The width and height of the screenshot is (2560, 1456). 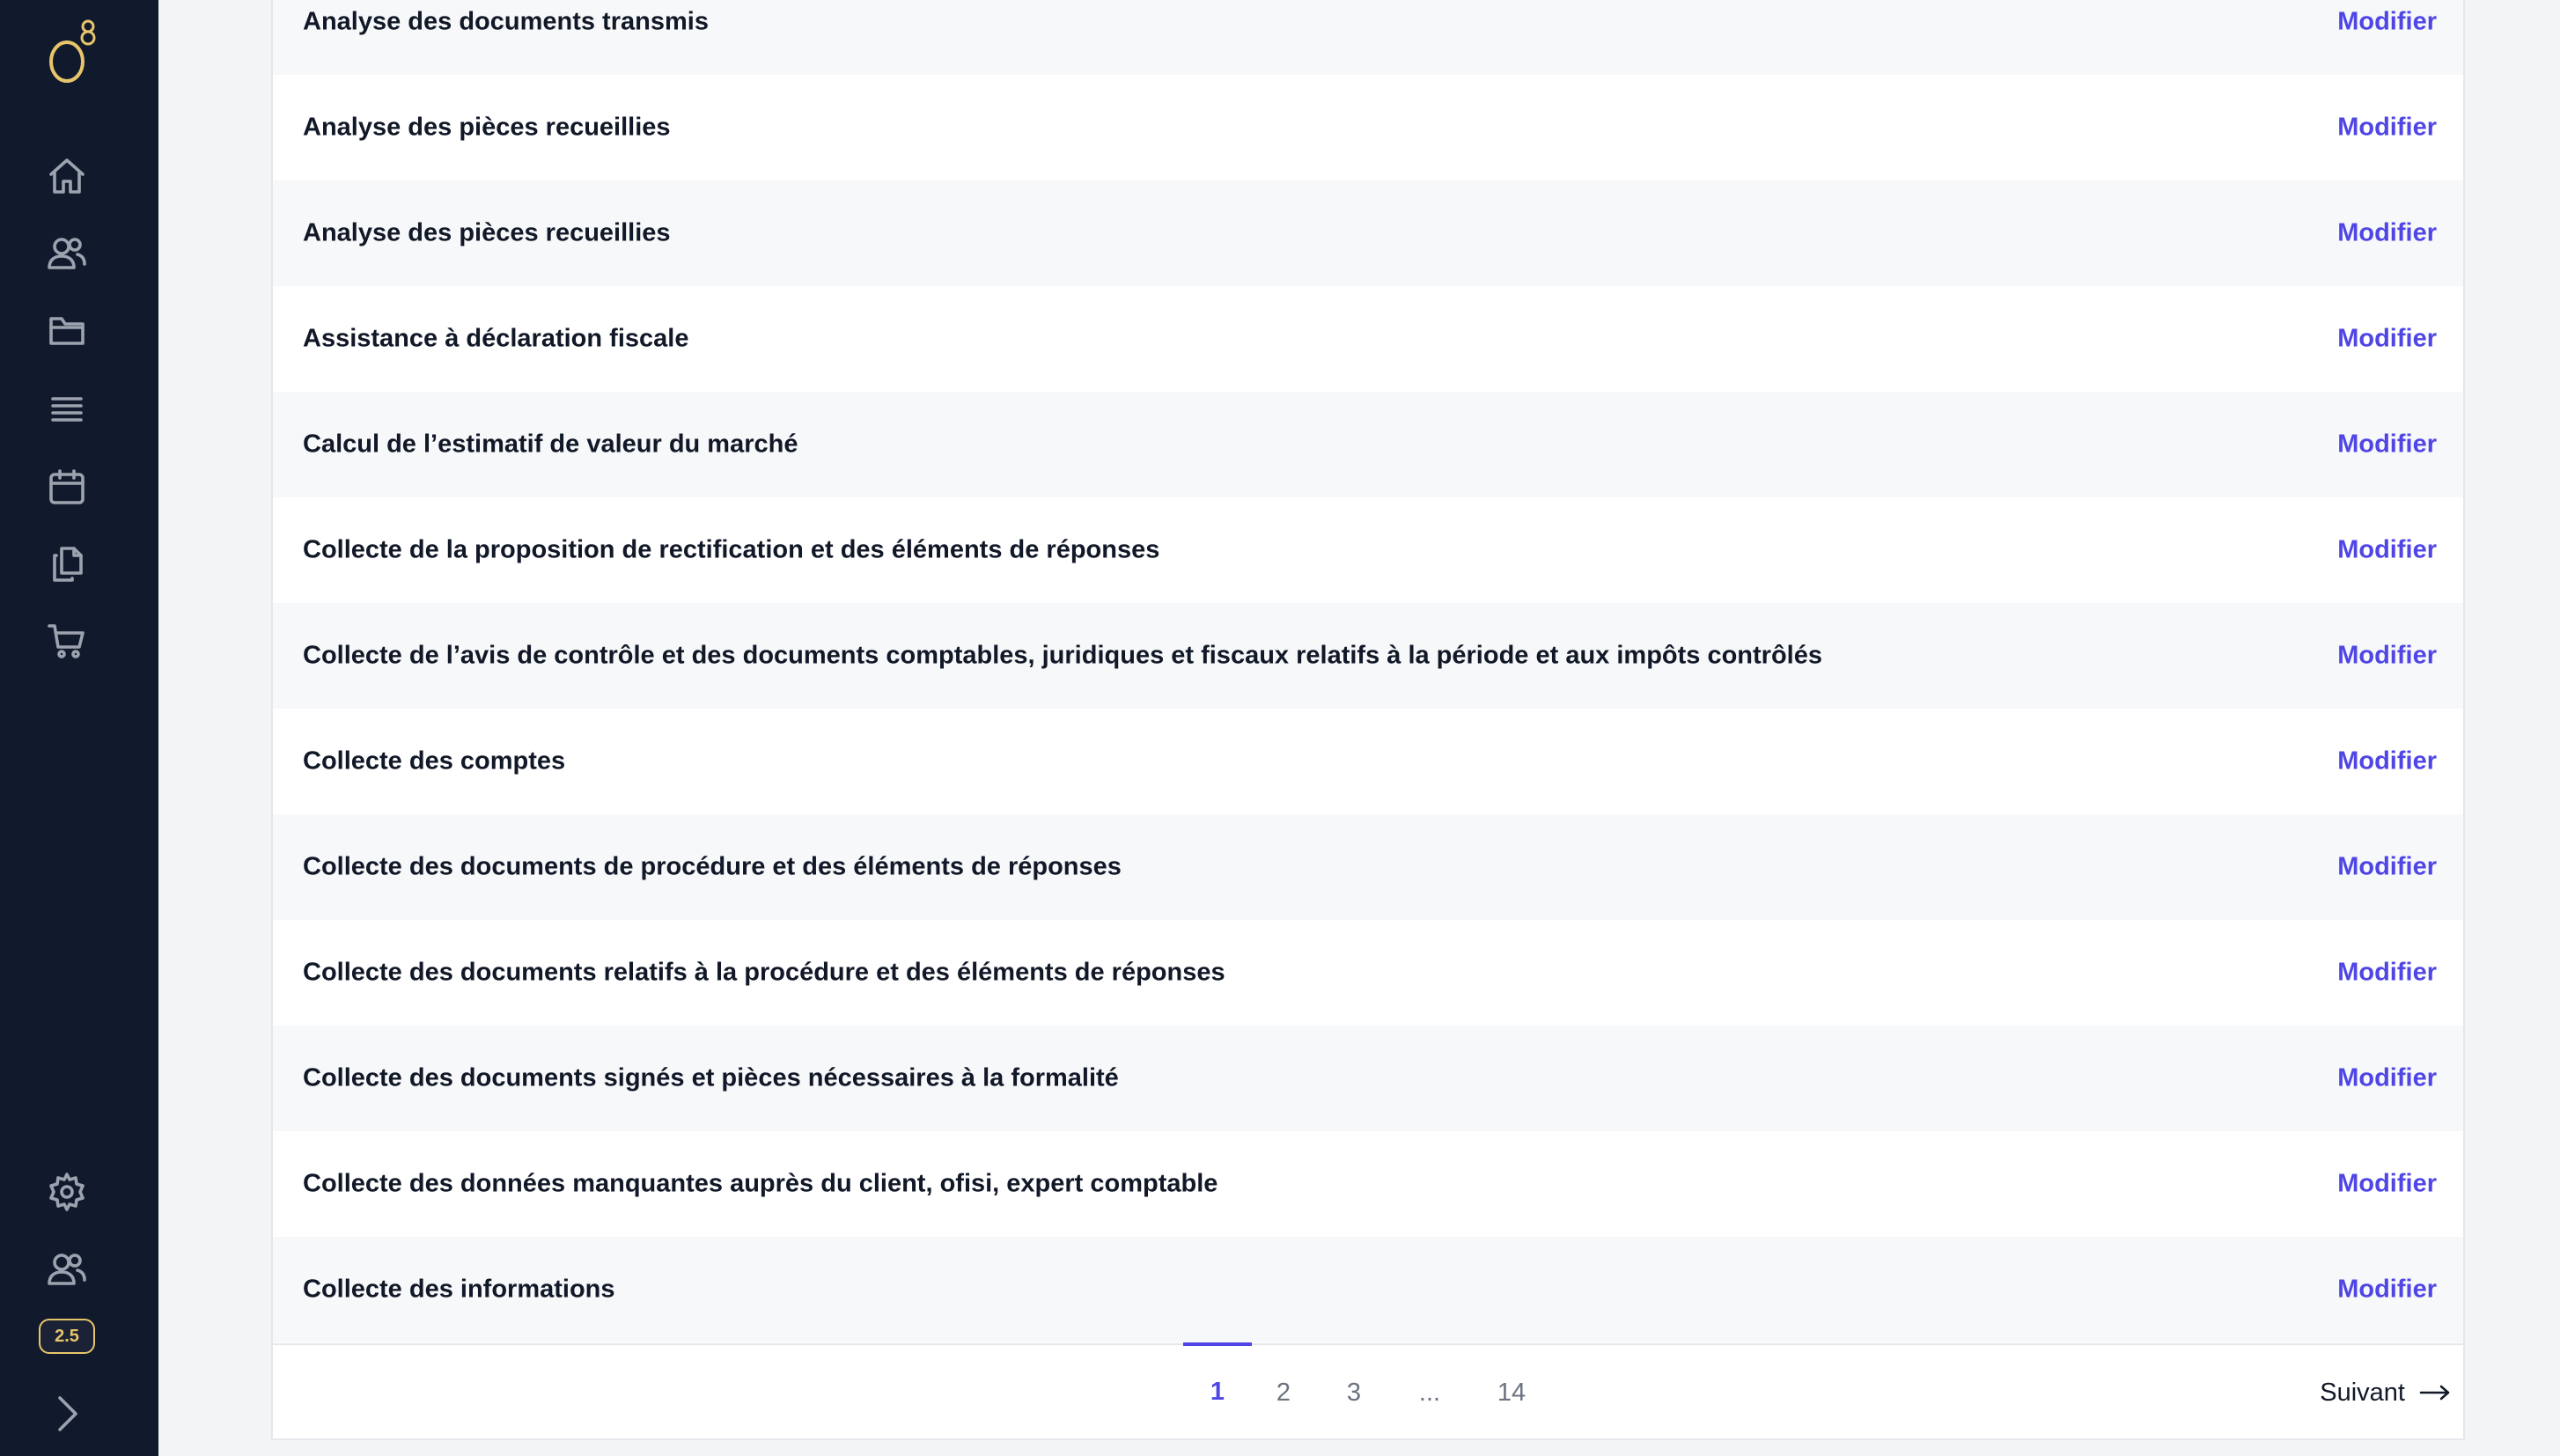 I want to click on list-icon, so click(x=67, y=409).